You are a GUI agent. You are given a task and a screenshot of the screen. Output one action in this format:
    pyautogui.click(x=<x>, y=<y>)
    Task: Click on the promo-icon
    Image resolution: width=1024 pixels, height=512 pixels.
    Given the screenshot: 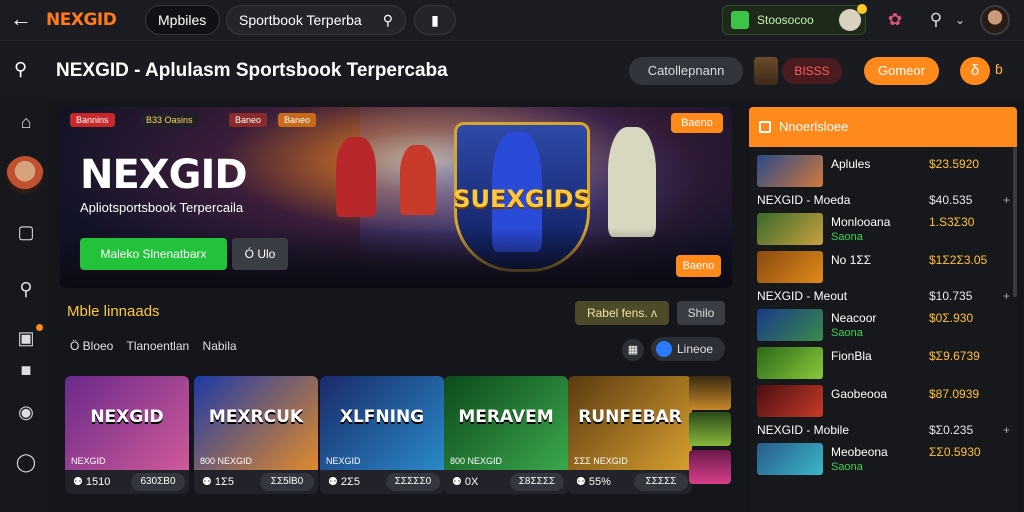 What is the action you would take?
    pyautogui.click(x=766, y=71)
    